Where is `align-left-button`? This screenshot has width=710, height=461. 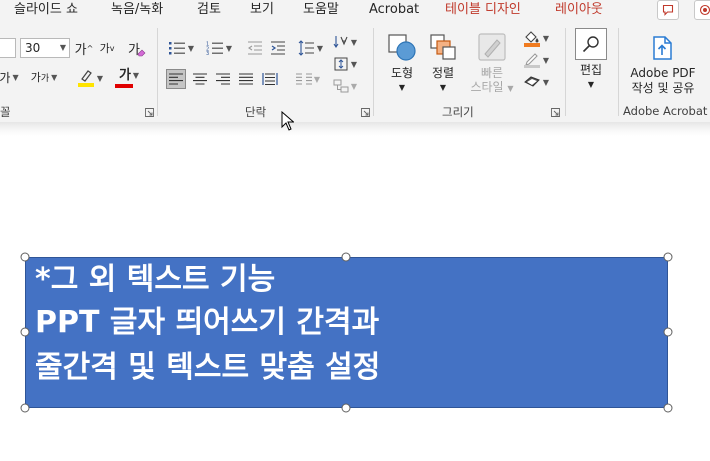 align-left-button is located at coordinates (176, 79).